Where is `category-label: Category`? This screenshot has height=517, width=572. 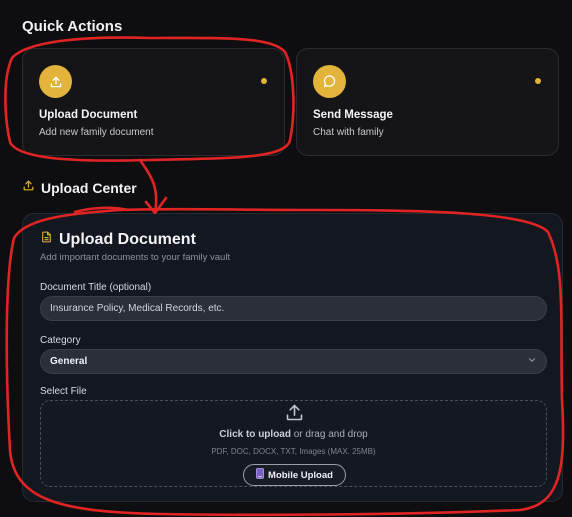
category-label: Category is located at coordinates (60, 340).